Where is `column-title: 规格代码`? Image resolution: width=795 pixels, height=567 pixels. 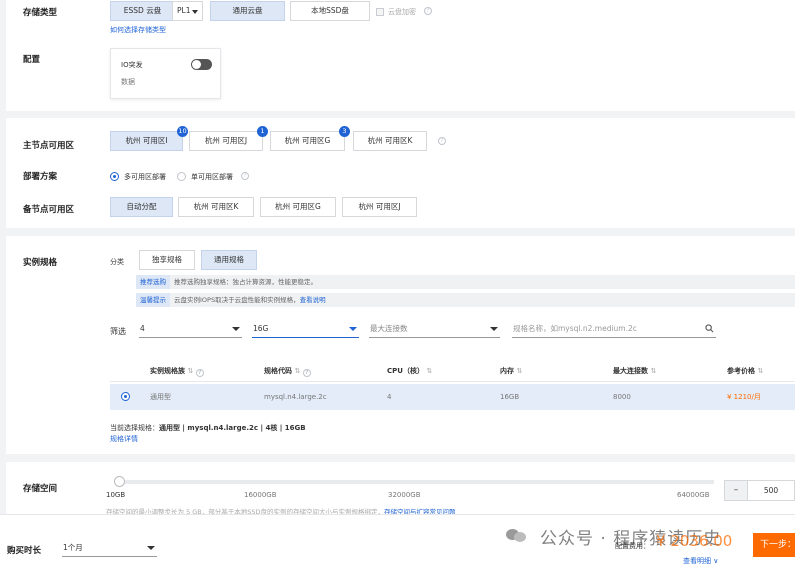
column-title: 规格代码 is located at coordinates (278, 371).